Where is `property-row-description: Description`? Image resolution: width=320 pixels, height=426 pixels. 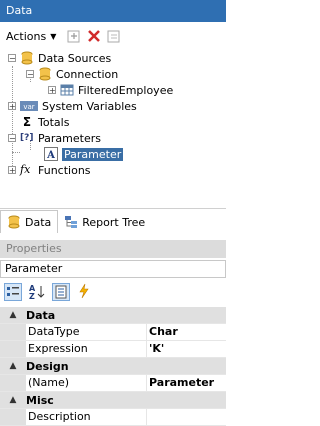
property-row-description: Description is located at coordinates (113, 417).